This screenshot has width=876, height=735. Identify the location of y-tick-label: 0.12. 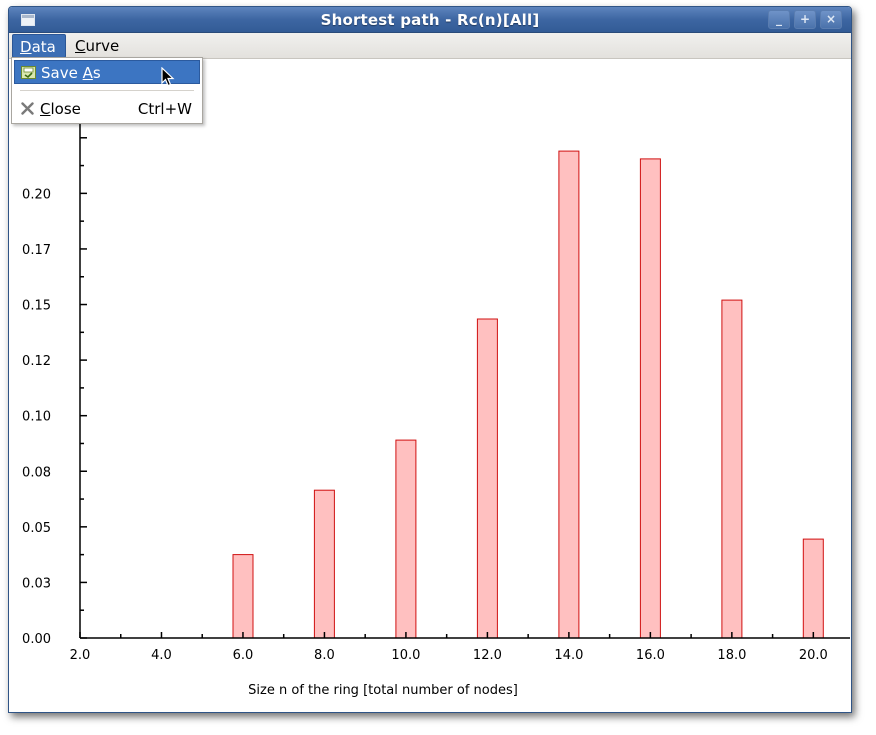
(36, 361).